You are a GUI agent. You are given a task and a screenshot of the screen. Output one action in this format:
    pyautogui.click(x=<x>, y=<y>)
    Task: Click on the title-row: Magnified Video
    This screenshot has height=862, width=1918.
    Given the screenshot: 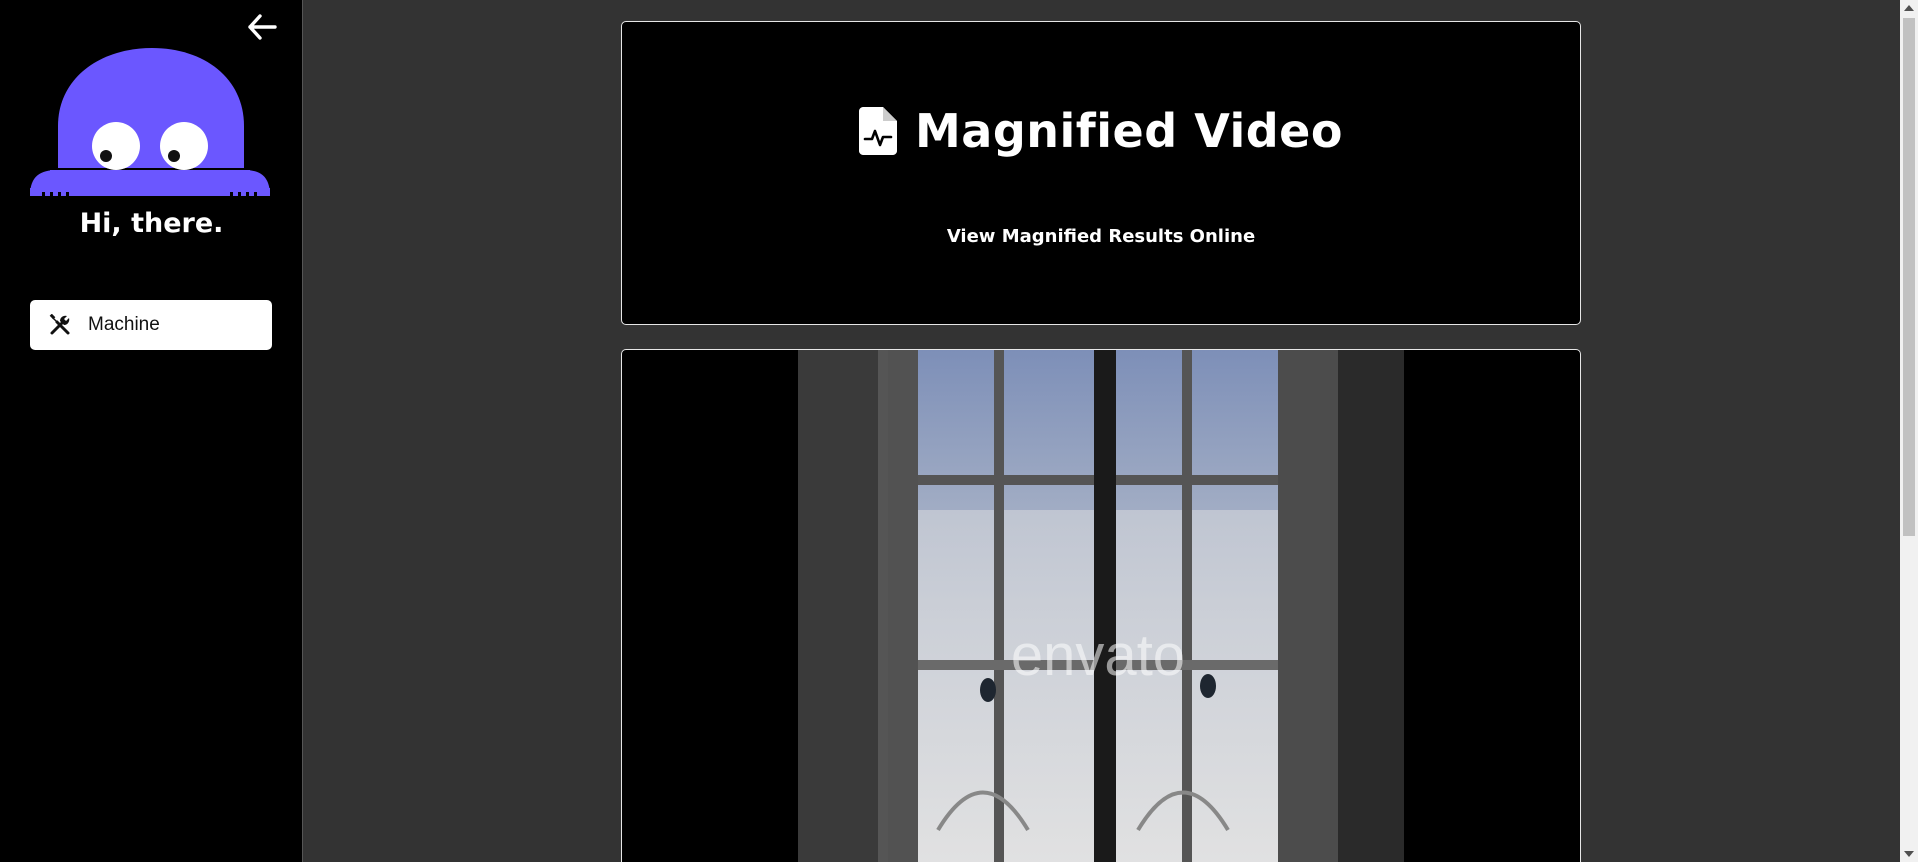 What is the action you would take?
    pyautogui.click(x=1101, y=131)
    